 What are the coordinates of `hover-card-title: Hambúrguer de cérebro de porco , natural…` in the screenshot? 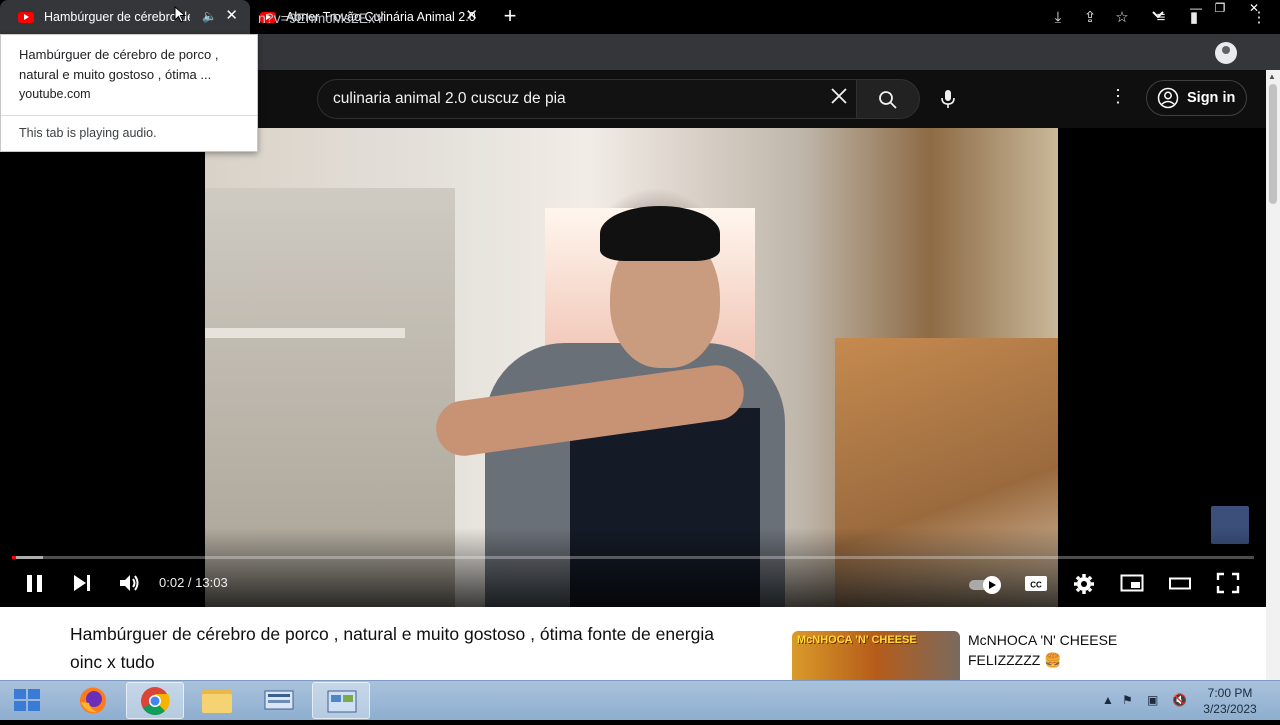 It's located at (119, 64).